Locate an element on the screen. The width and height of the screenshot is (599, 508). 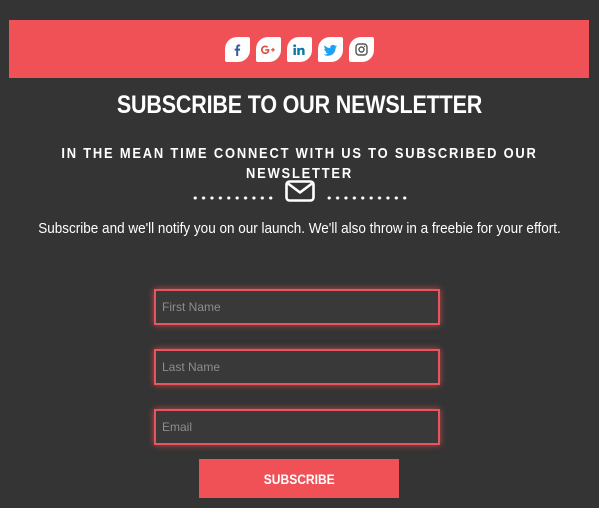
subscribe-button-label: SUBSCRIBE is located at coordinates (299, 478).